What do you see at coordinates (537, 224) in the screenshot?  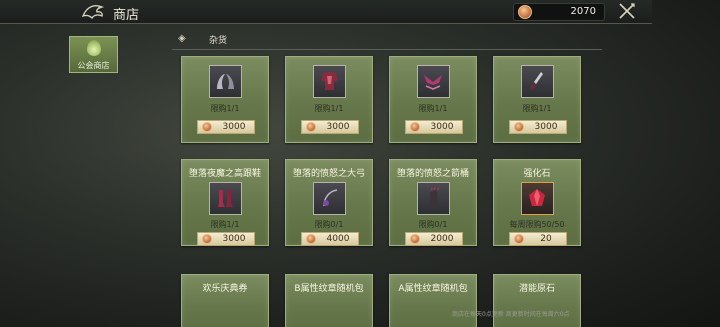 I see `purchase-limit: 每周限购50/50` at bounding box center [537, 224].